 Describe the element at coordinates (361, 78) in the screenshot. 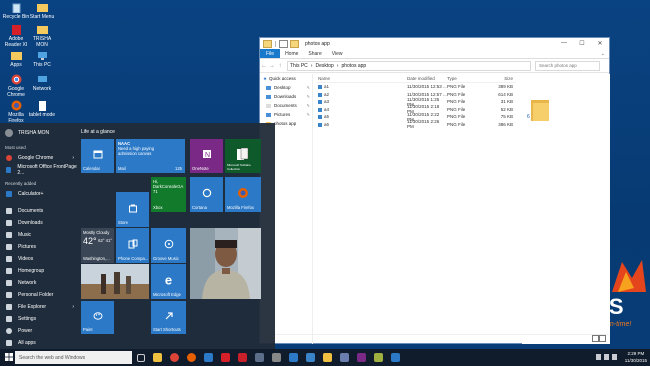

I see `column-name: Name` at that location.